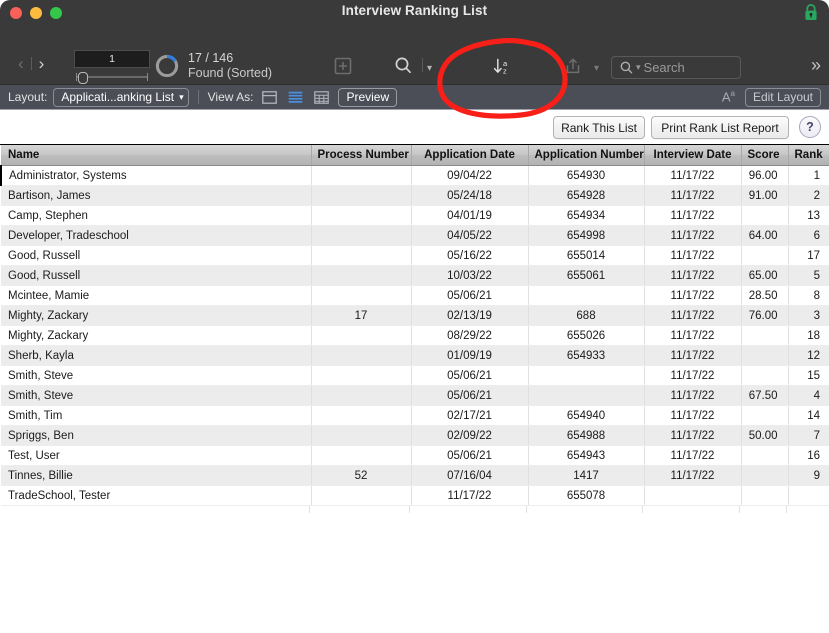 Image resolution: width=829 pixels, height=633 pixels. What do you see at coordinates (156, 495) in the screenshot?
I see `cell-name: TradeSchool, Tester` at bounding box center [156, 495].